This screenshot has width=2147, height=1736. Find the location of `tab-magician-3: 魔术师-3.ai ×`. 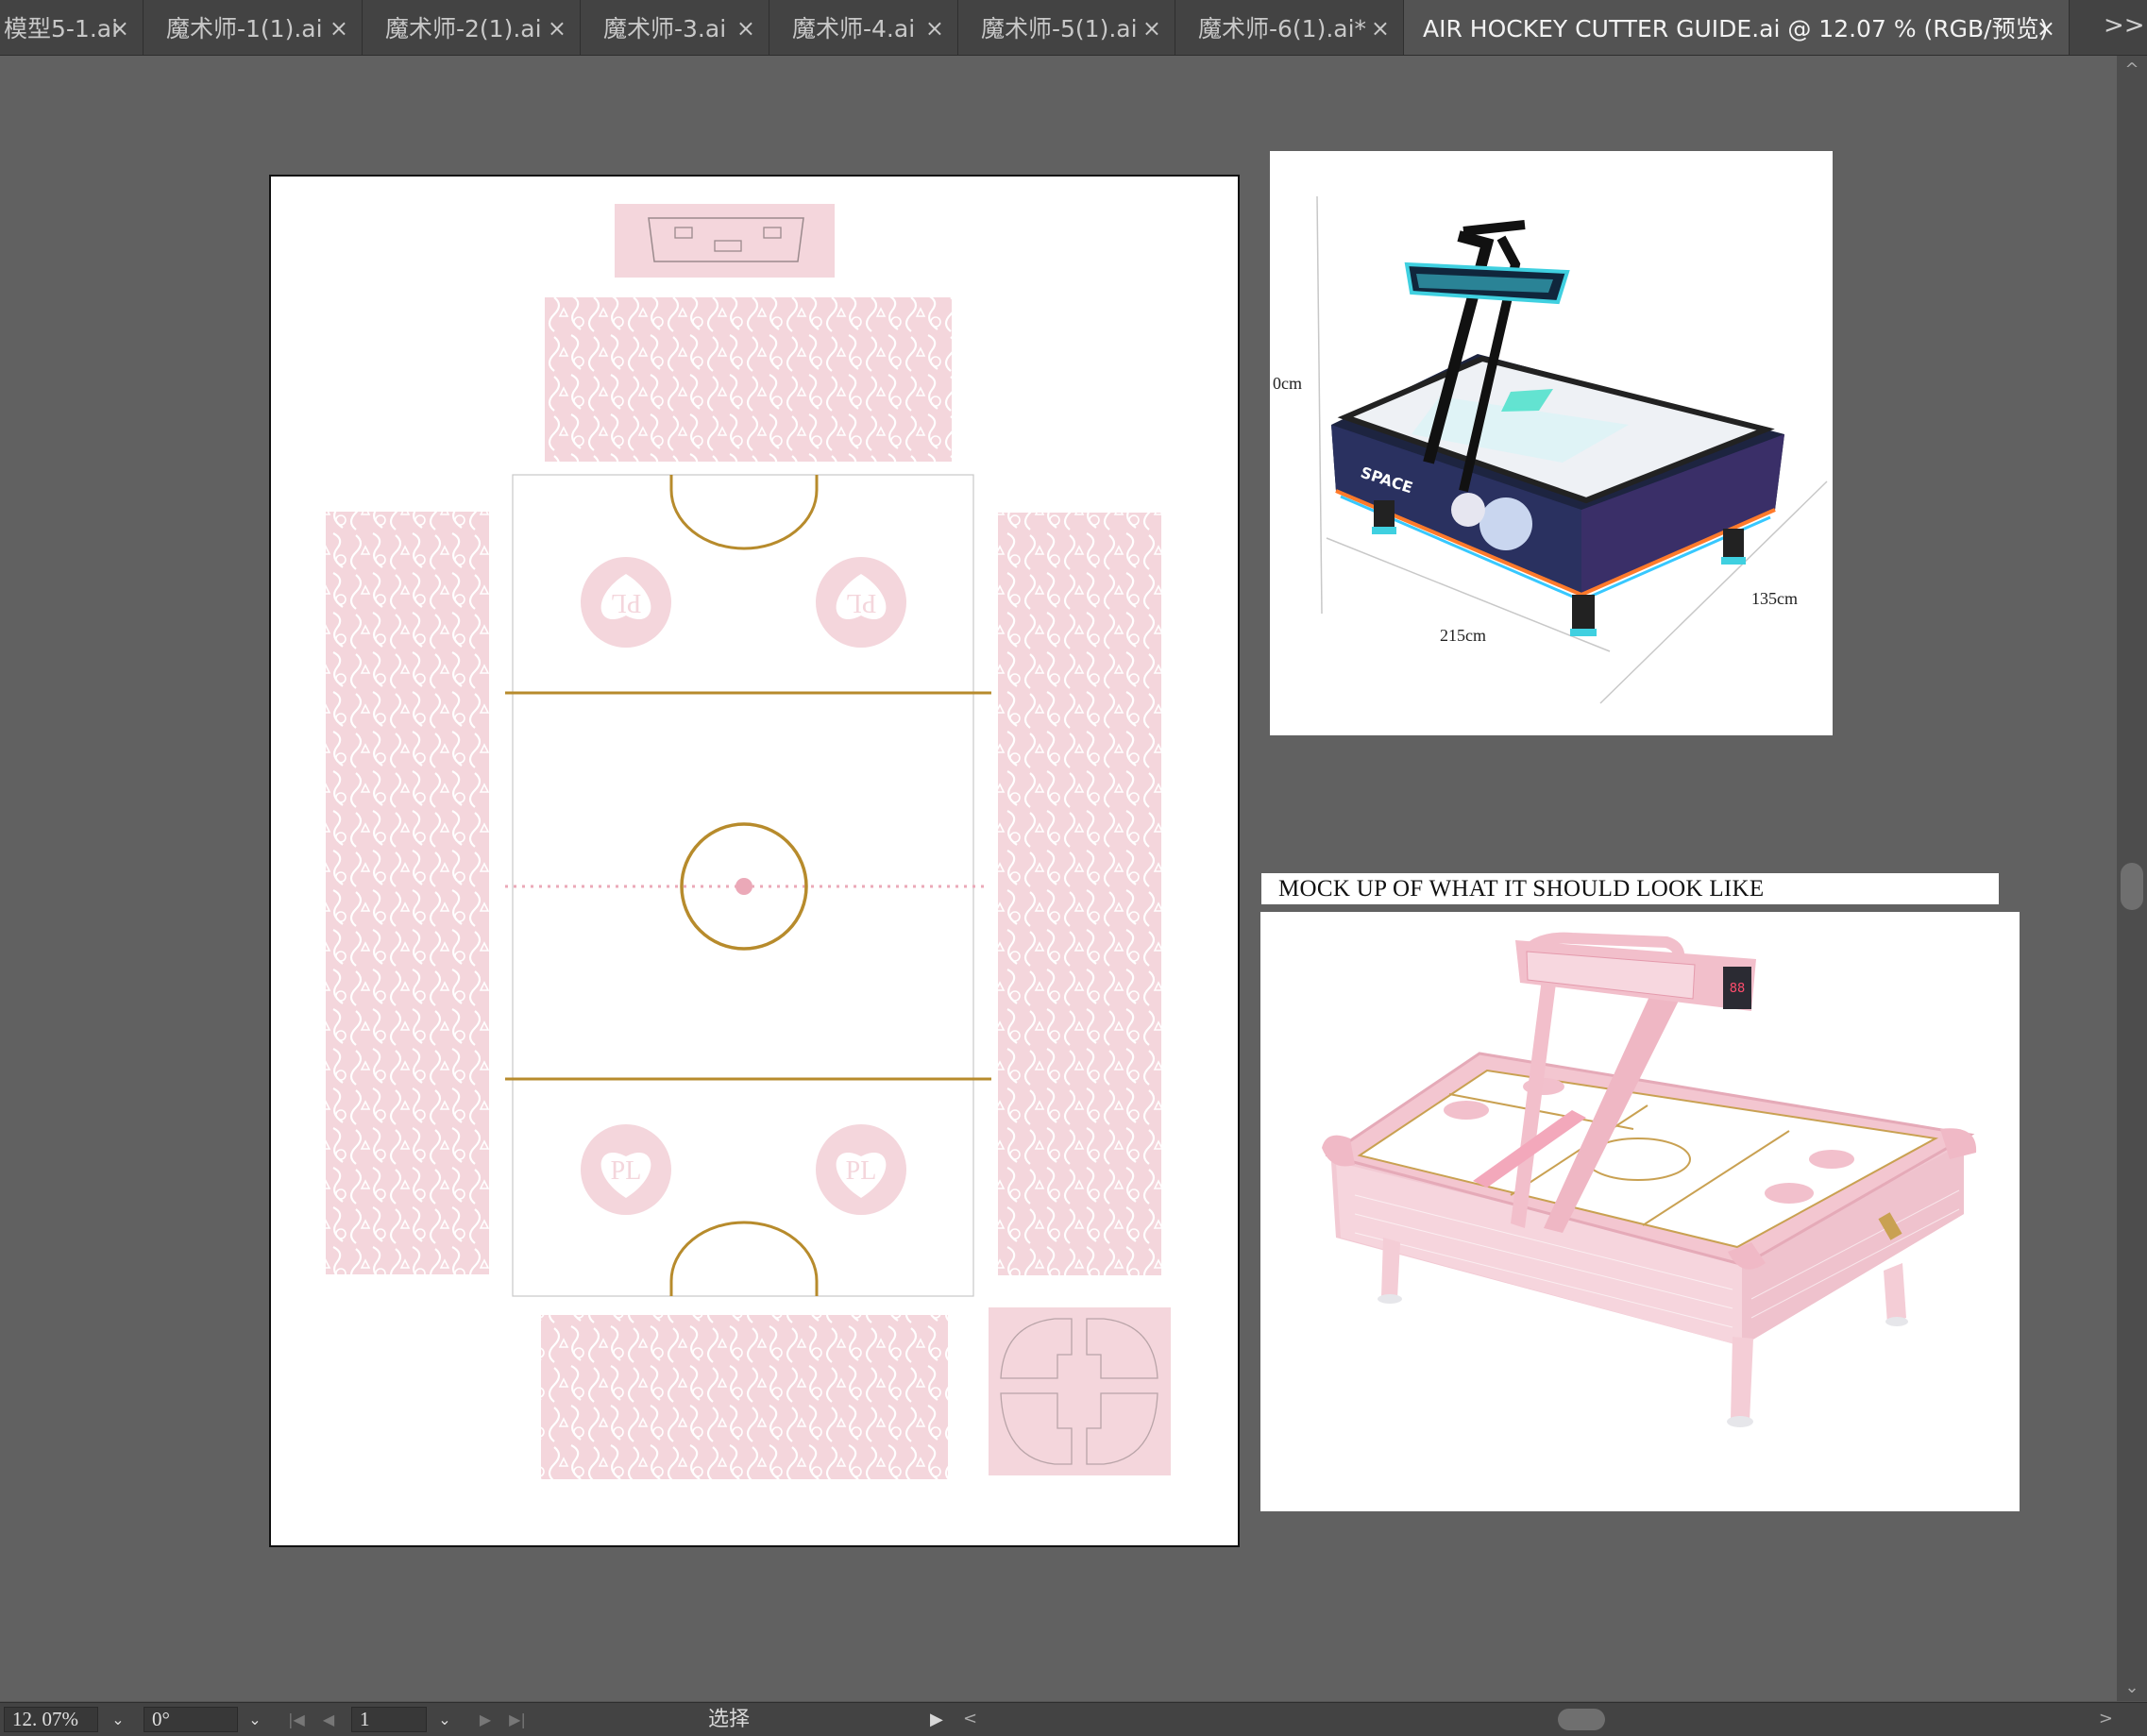

tab-magician-3: 魔术师-3.ai × is located at coordinates (675, 27).